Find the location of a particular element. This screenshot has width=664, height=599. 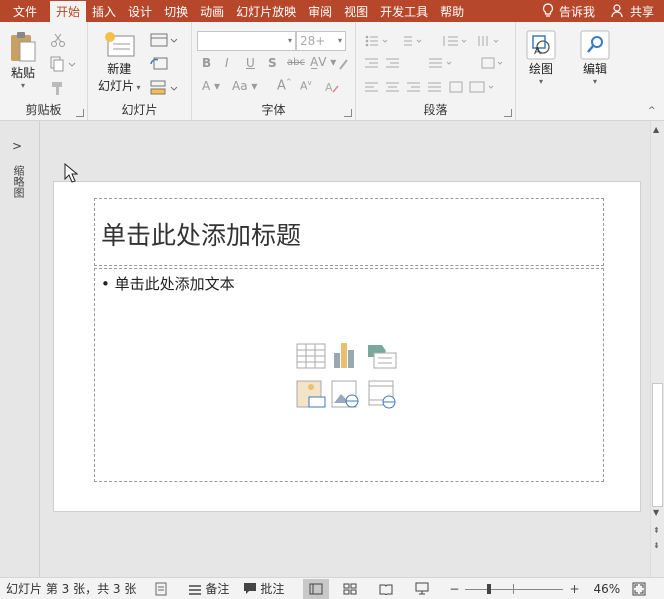

mouse-cursor-icon is located at coordinates (71, 173).